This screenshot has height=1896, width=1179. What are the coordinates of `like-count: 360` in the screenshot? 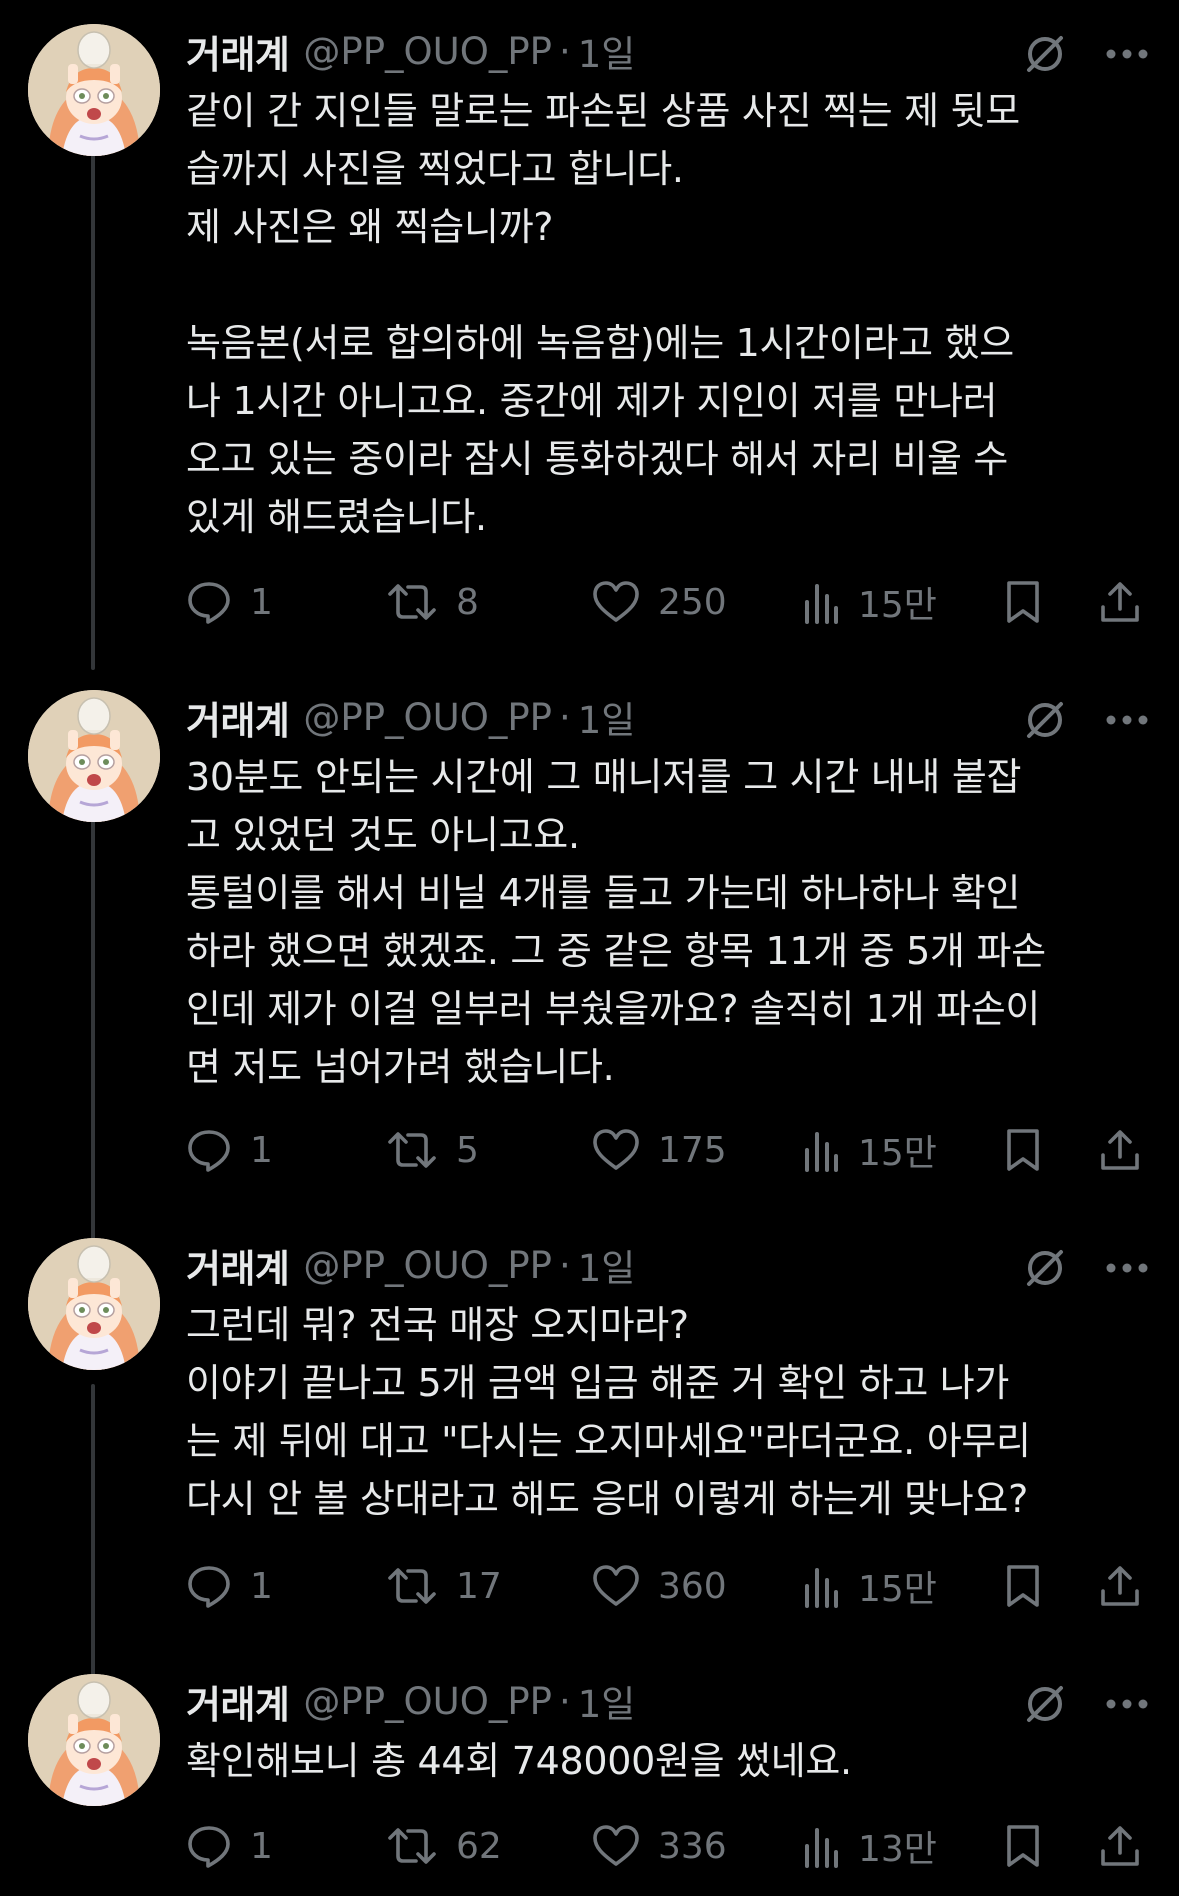 It's located at (692, 1586).